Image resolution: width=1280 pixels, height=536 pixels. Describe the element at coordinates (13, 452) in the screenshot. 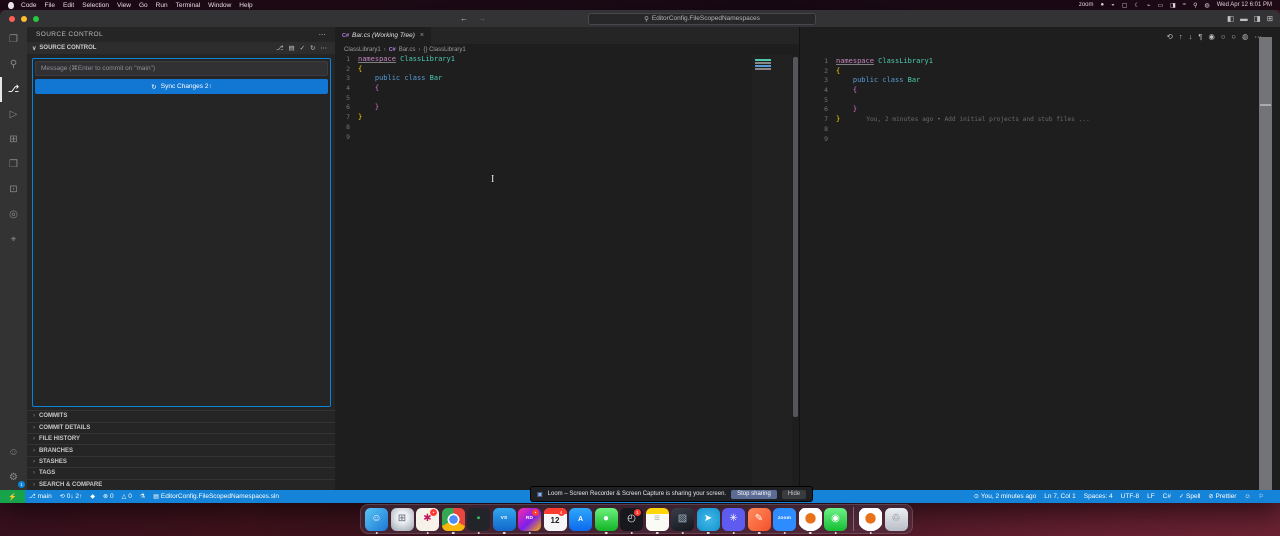

I see `accounts-icon: ☺` at that location.